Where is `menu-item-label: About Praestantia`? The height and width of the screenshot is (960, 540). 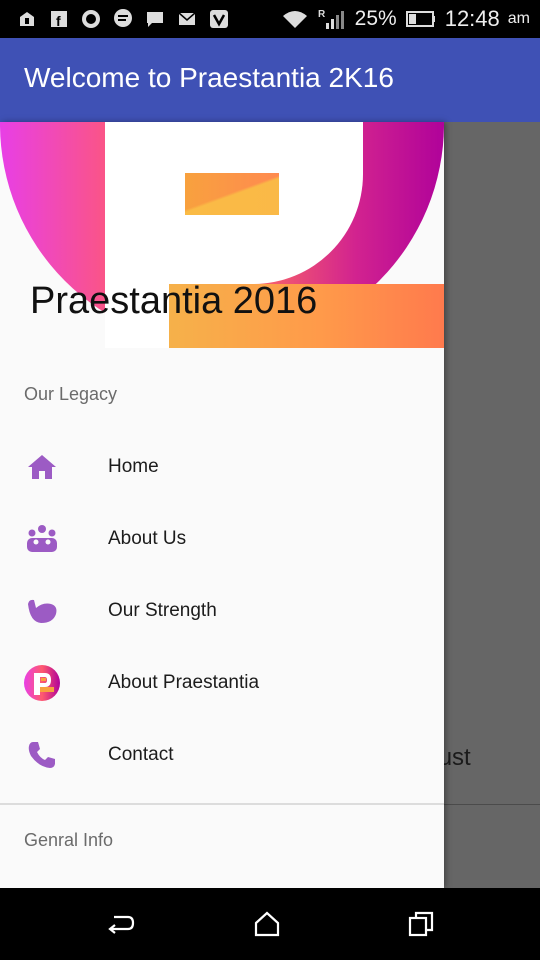
menu-item-label: About Praestantia is located at coordinates (184, 682).